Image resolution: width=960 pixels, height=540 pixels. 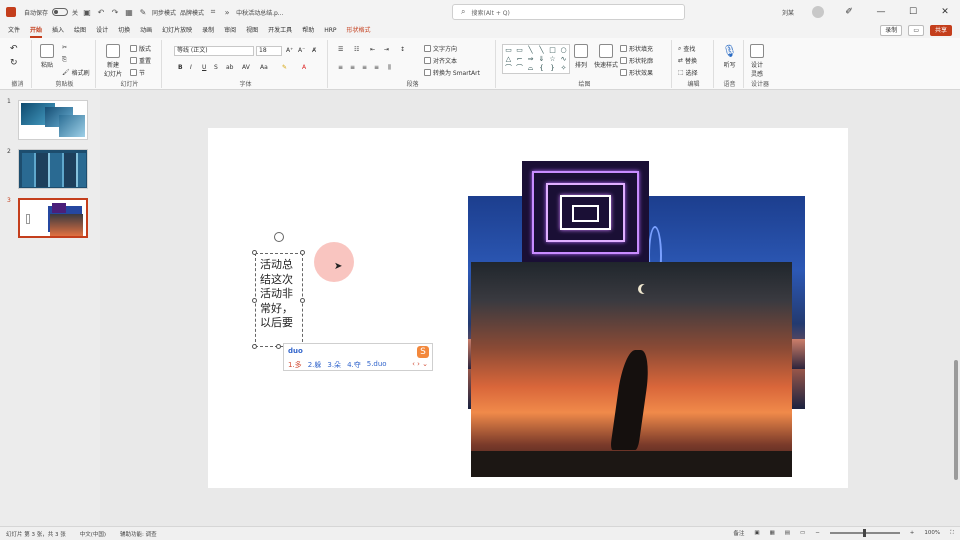 I want to click on bold-icon: B, so click(x=180, y=67).